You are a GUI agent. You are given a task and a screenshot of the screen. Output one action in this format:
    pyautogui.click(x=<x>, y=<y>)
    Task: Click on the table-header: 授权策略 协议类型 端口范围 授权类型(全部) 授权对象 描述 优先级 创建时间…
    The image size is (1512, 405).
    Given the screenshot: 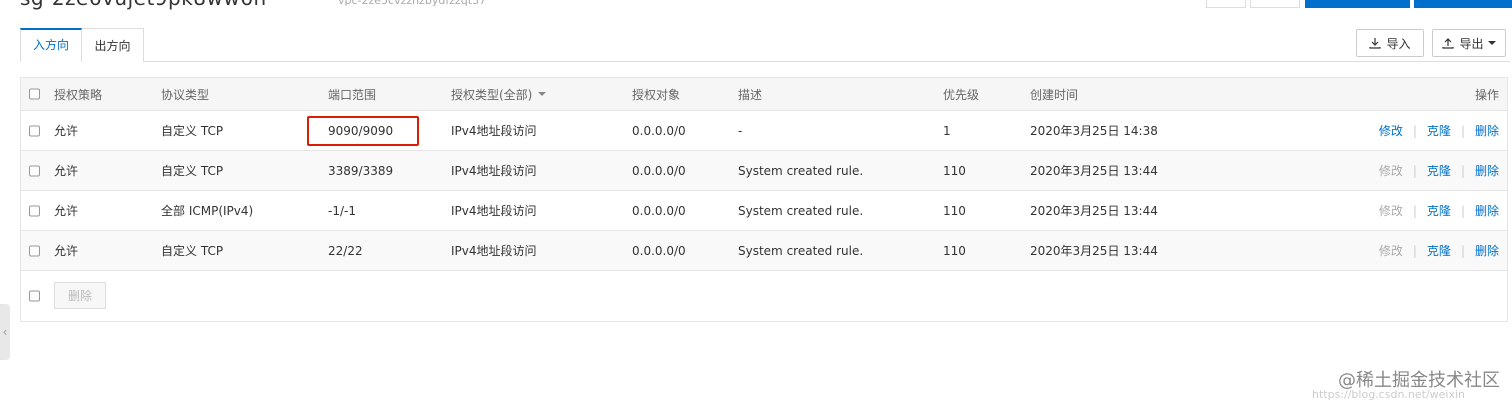 What is the action you would take?
    pyautogui.click(x=764, y=94)
    